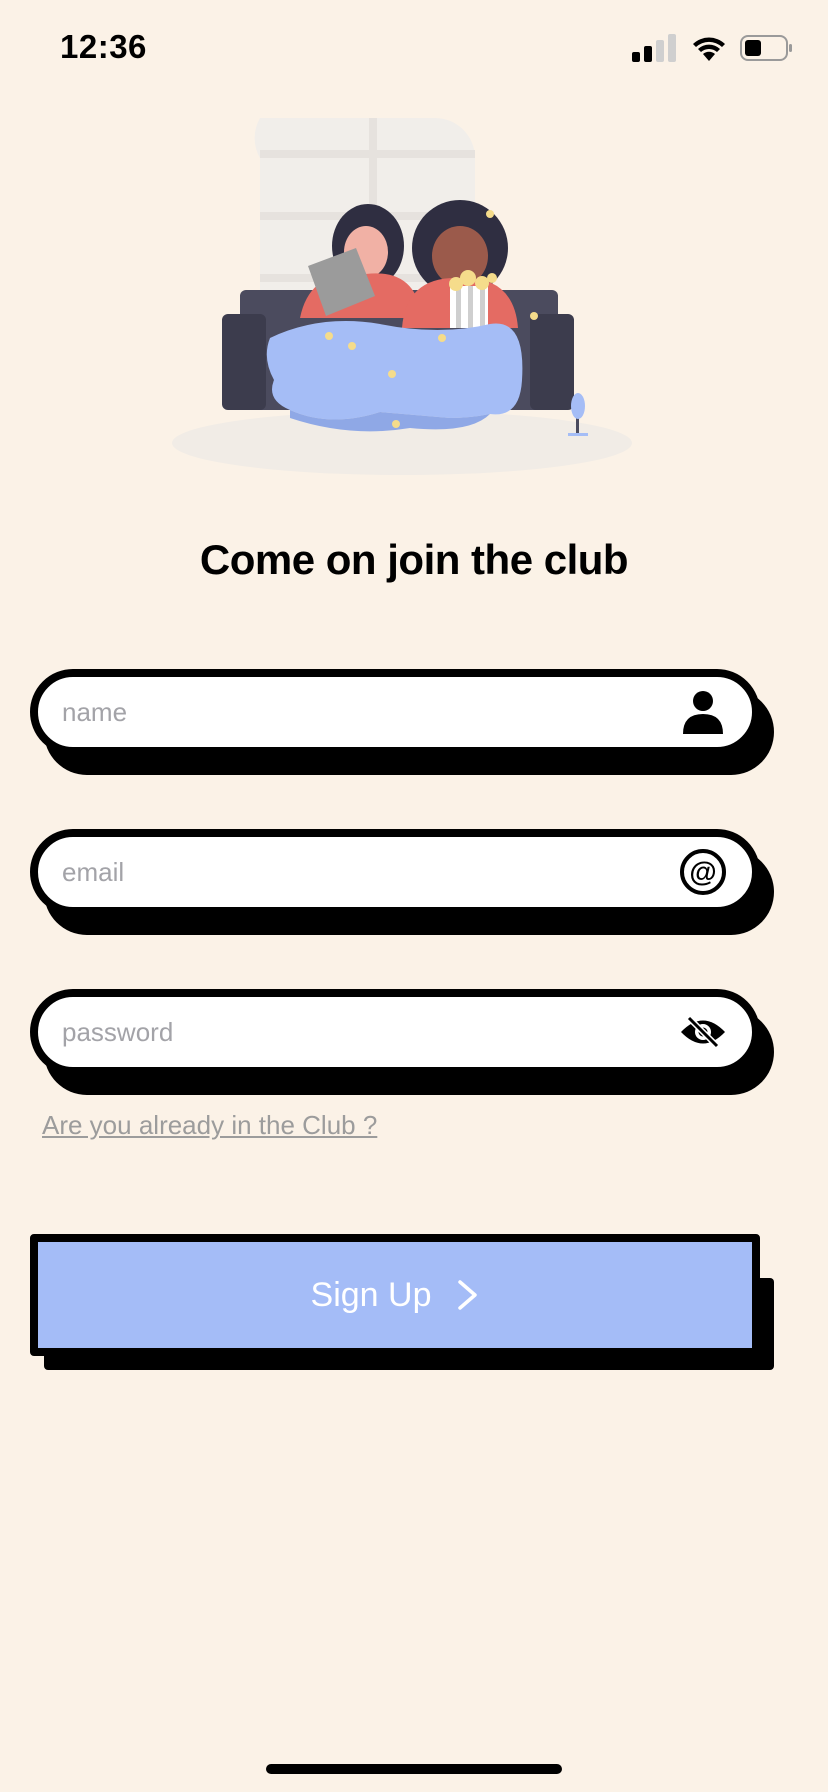  What do you see at coordinates (654, 48) in the screenshot?
I see `cellular-signal-icon` at bounding box center [654, 48].